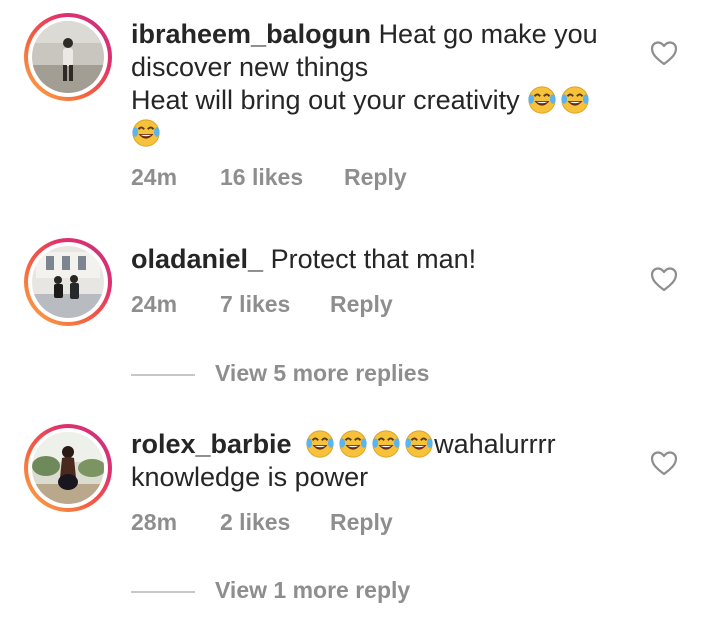 Image resolution: width=720 pixels, height=636 pixels. Describe the element at coordinates (154, 522) in the screenshot. I see `comment-timestamp: 28m` at that location.